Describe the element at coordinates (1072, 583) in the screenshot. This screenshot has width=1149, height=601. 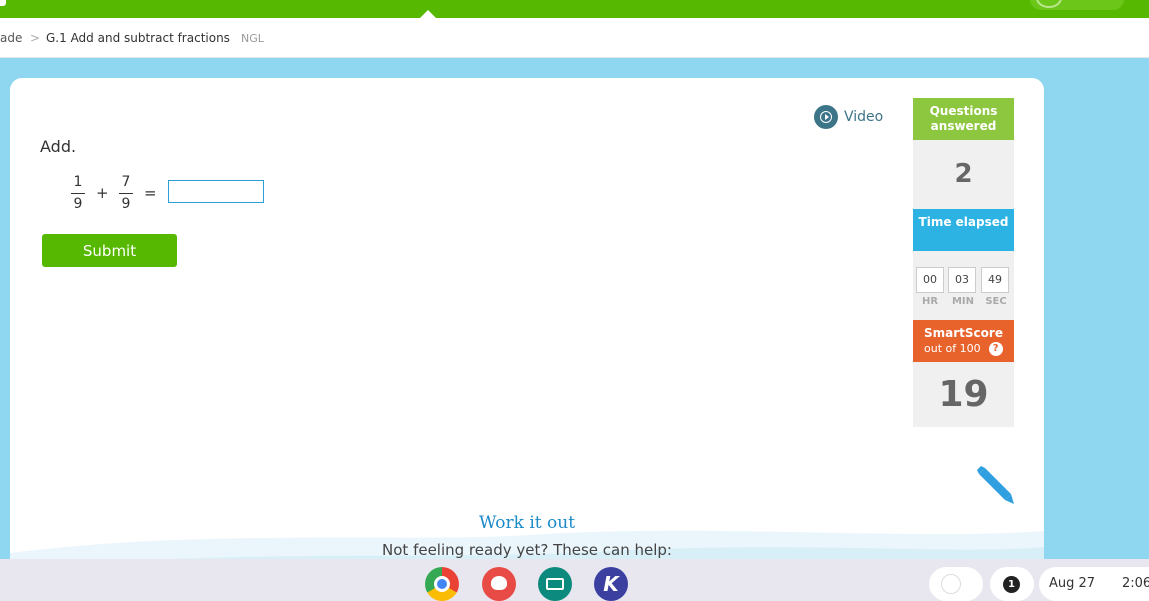
I see `shelf-date: Aug 27` at that location.